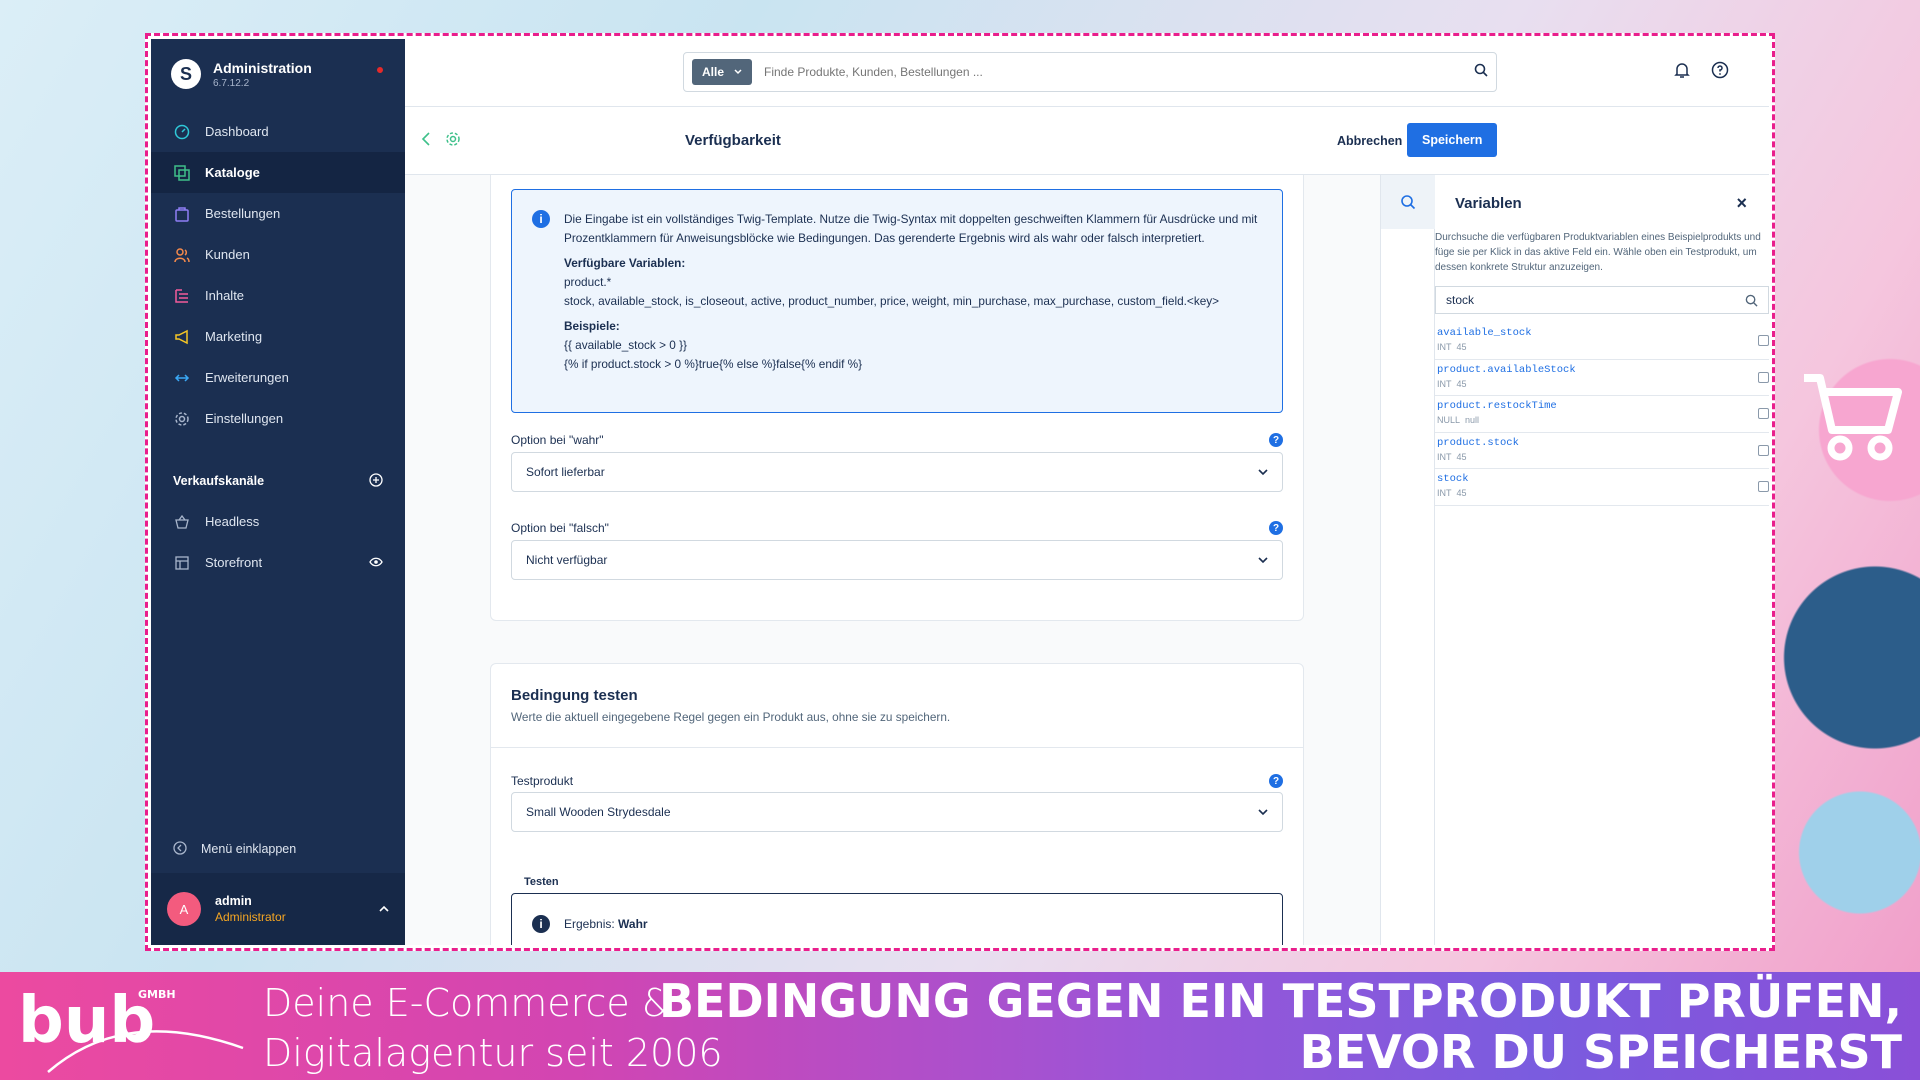 The image size is (1920, 1080). Describe the element at coordinates (560, 528) in the screenshot. I see `option-false-label: Option bei "falsch"` at that location.